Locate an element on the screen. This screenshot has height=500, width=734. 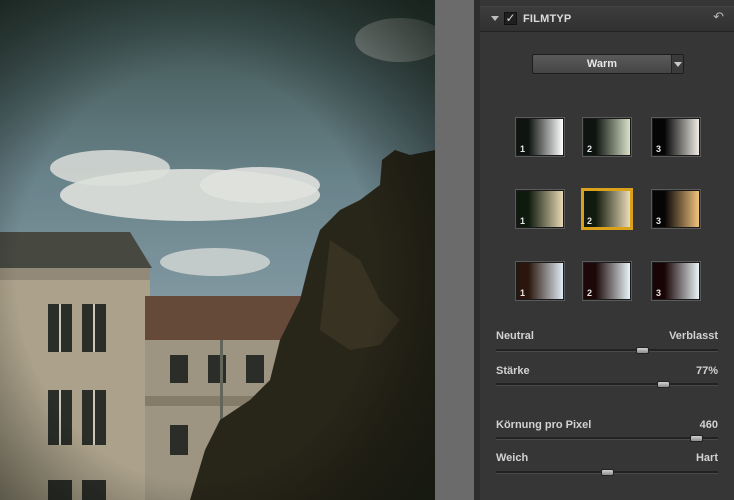
tone-slider-track is located at coordinates (607, 350).